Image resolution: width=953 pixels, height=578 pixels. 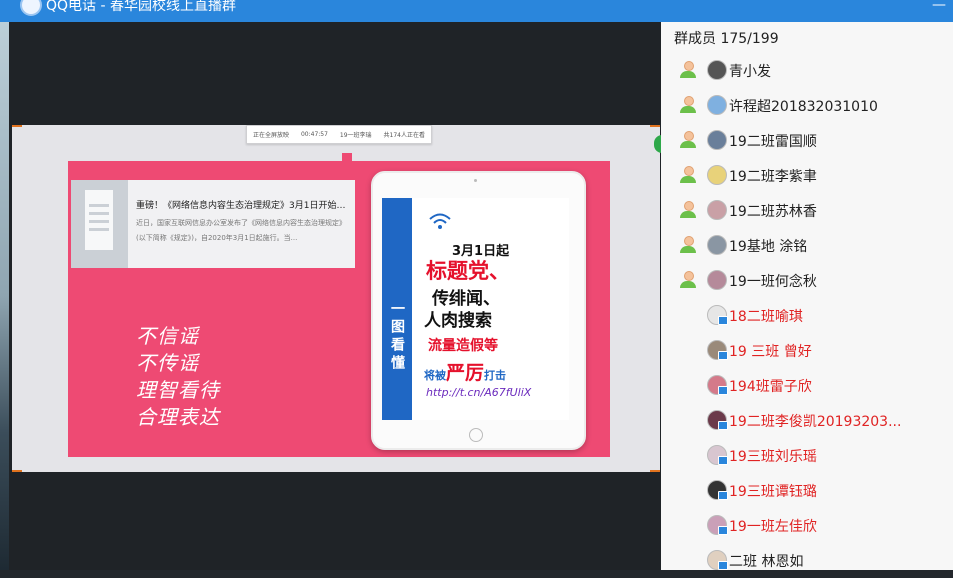 I want to click on member-row: 19基地 涂铭, so click(x=807, y=245).